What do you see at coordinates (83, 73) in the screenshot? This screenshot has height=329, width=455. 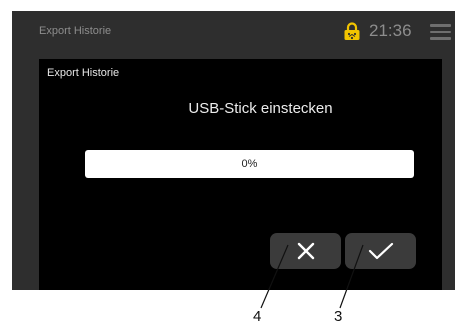 I see `dialog-title: Export Historie` at bounding box center [83, 73].